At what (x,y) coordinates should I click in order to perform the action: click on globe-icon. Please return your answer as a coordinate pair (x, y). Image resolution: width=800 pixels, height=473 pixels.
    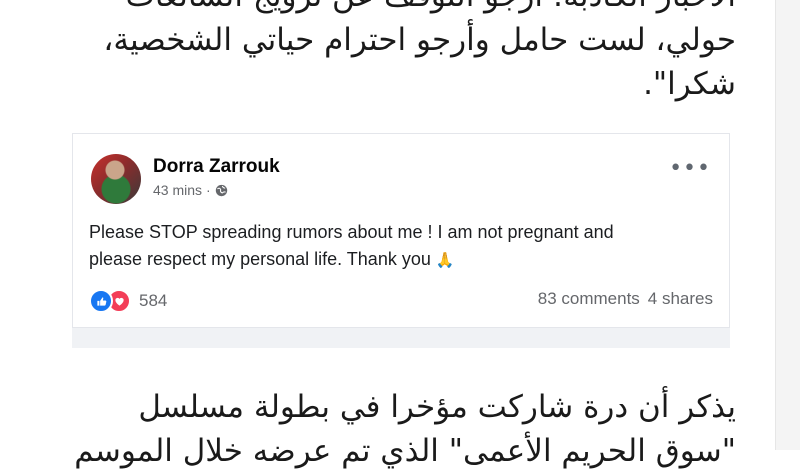
    Looking at the image, I should click on (221, 190).